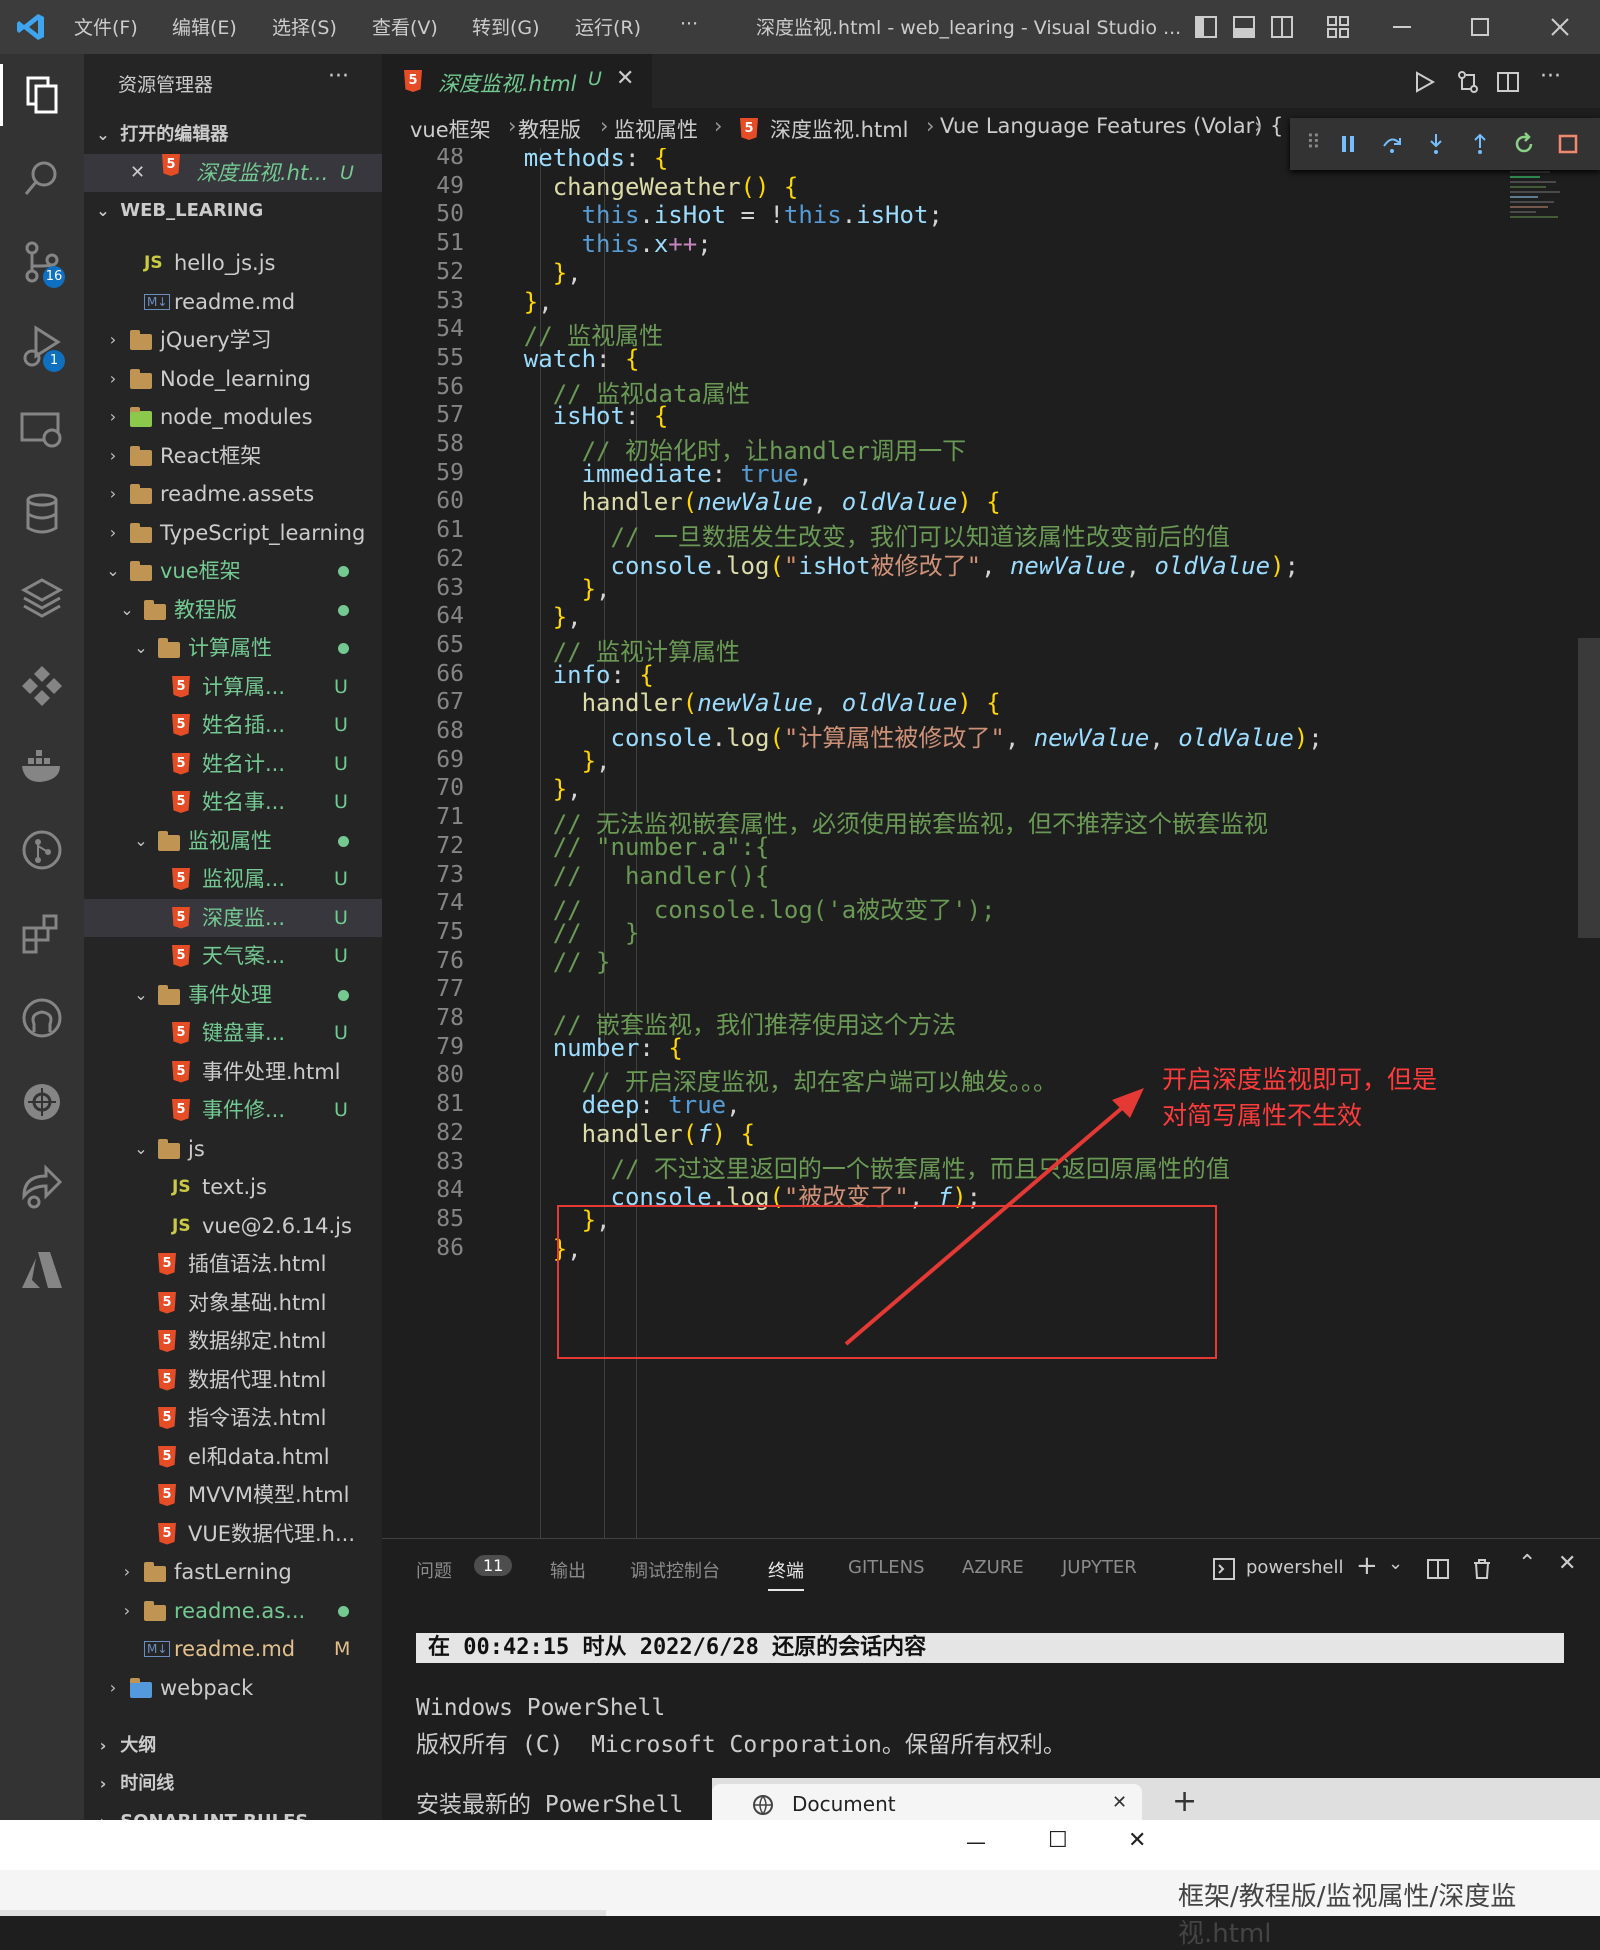 The image size is (1600, 1950). Describe the element at coordinates (42, 1186) in the screenshot. I see `live-share-icon` at that location.